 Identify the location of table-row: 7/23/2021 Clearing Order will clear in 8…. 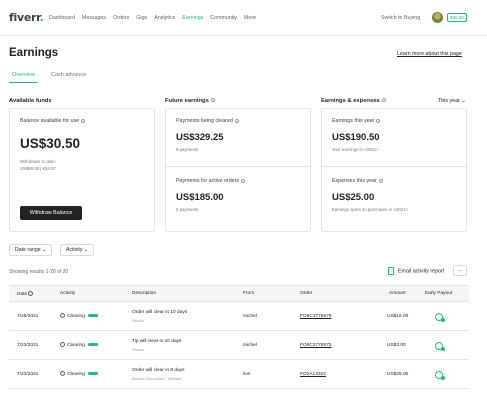
(239, 374).